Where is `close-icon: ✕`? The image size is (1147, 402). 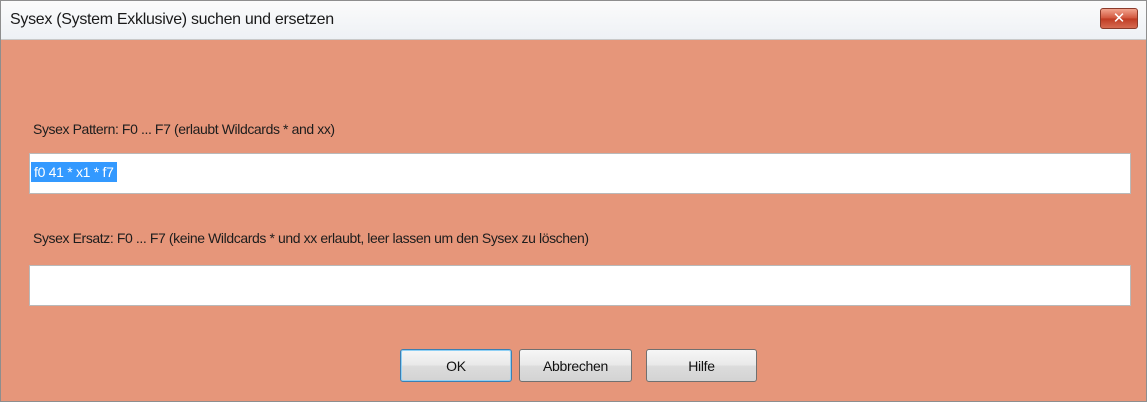 close-icon: ✕ is located at coordinates (1119, 18).